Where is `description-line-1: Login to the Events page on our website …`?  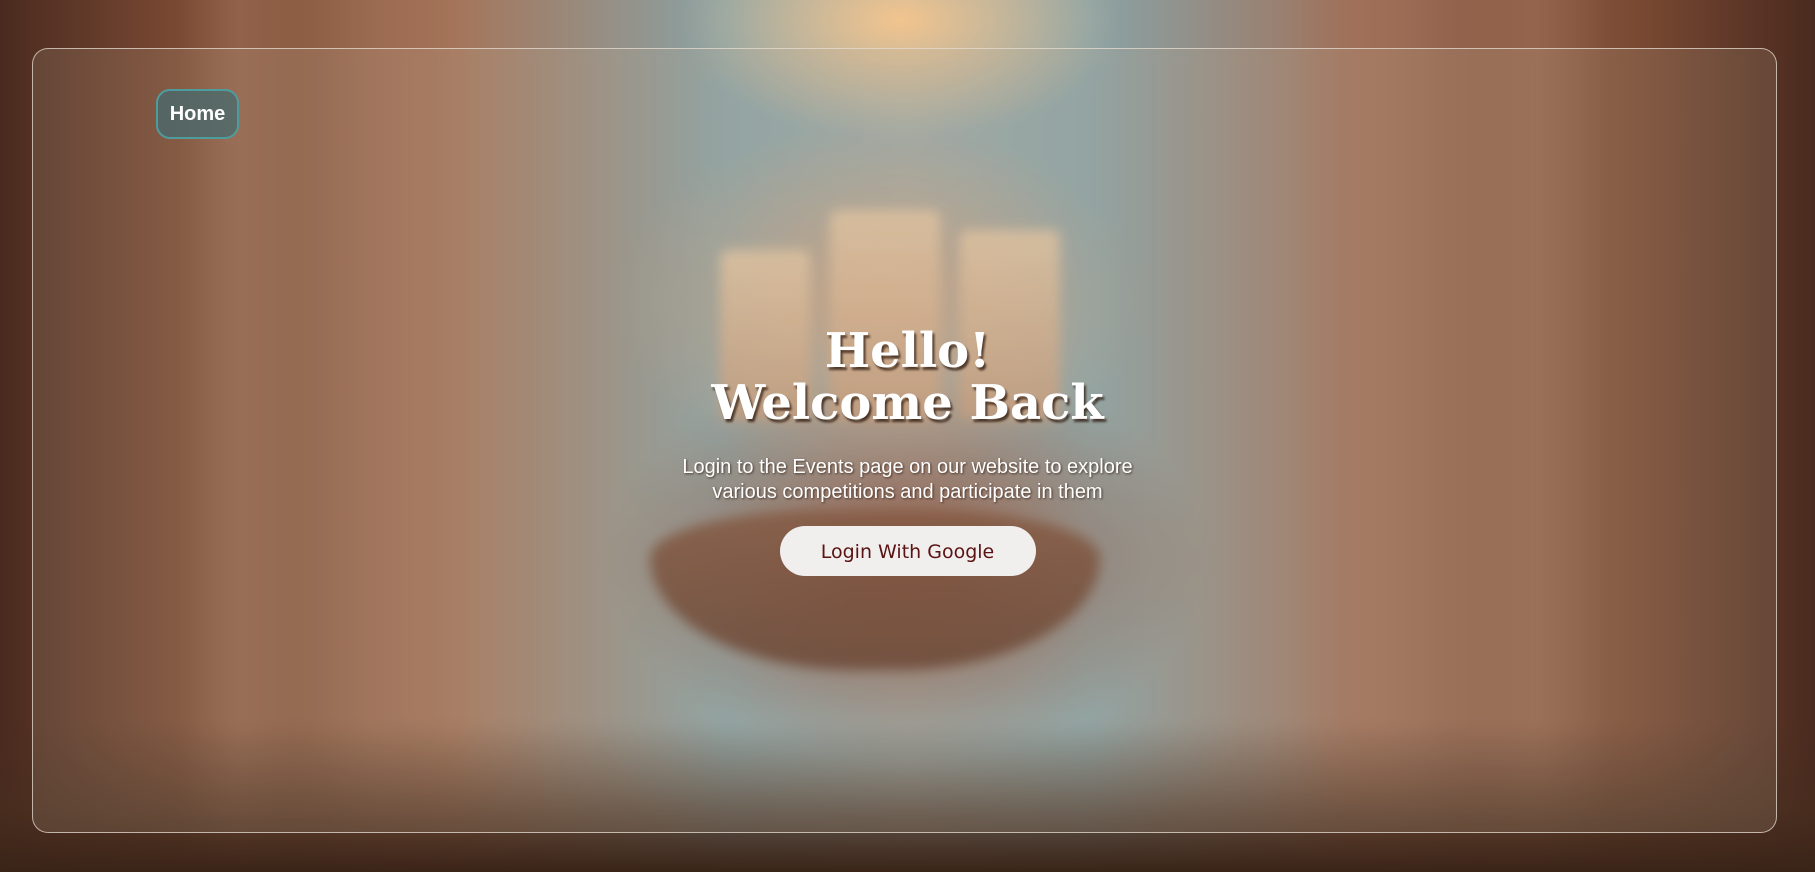 description-line-1: Login to the Events page on our website … is located at coordinates (907, 467).